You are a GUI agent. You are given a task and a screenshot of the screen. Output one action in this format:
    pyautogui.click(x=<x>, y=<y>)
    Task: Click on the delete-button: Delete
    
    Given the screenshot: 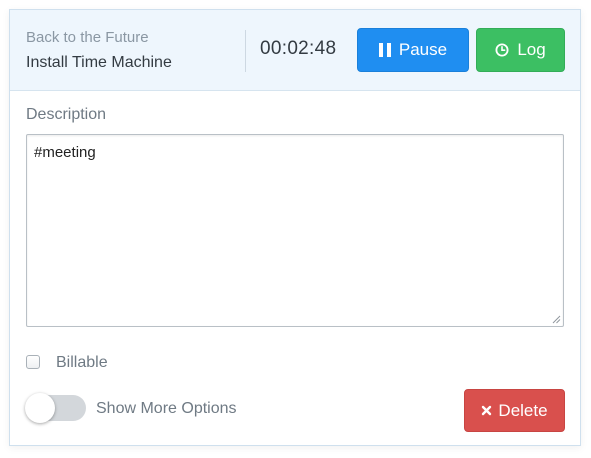 What is the action you would take?
    pyautogui.click(x=514, y=410)
    